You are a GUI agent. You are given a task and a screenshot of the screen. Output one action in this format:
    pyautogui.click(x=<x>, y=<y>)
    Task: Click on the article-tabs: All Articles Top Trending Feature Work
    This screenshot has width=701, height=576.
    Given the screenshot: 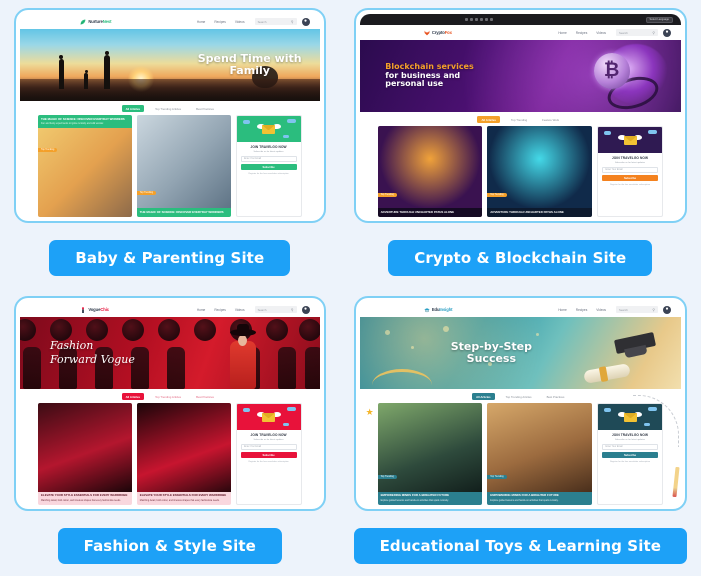 What is the action you would take?
    pyautogui.click(x=520, y=120)
    